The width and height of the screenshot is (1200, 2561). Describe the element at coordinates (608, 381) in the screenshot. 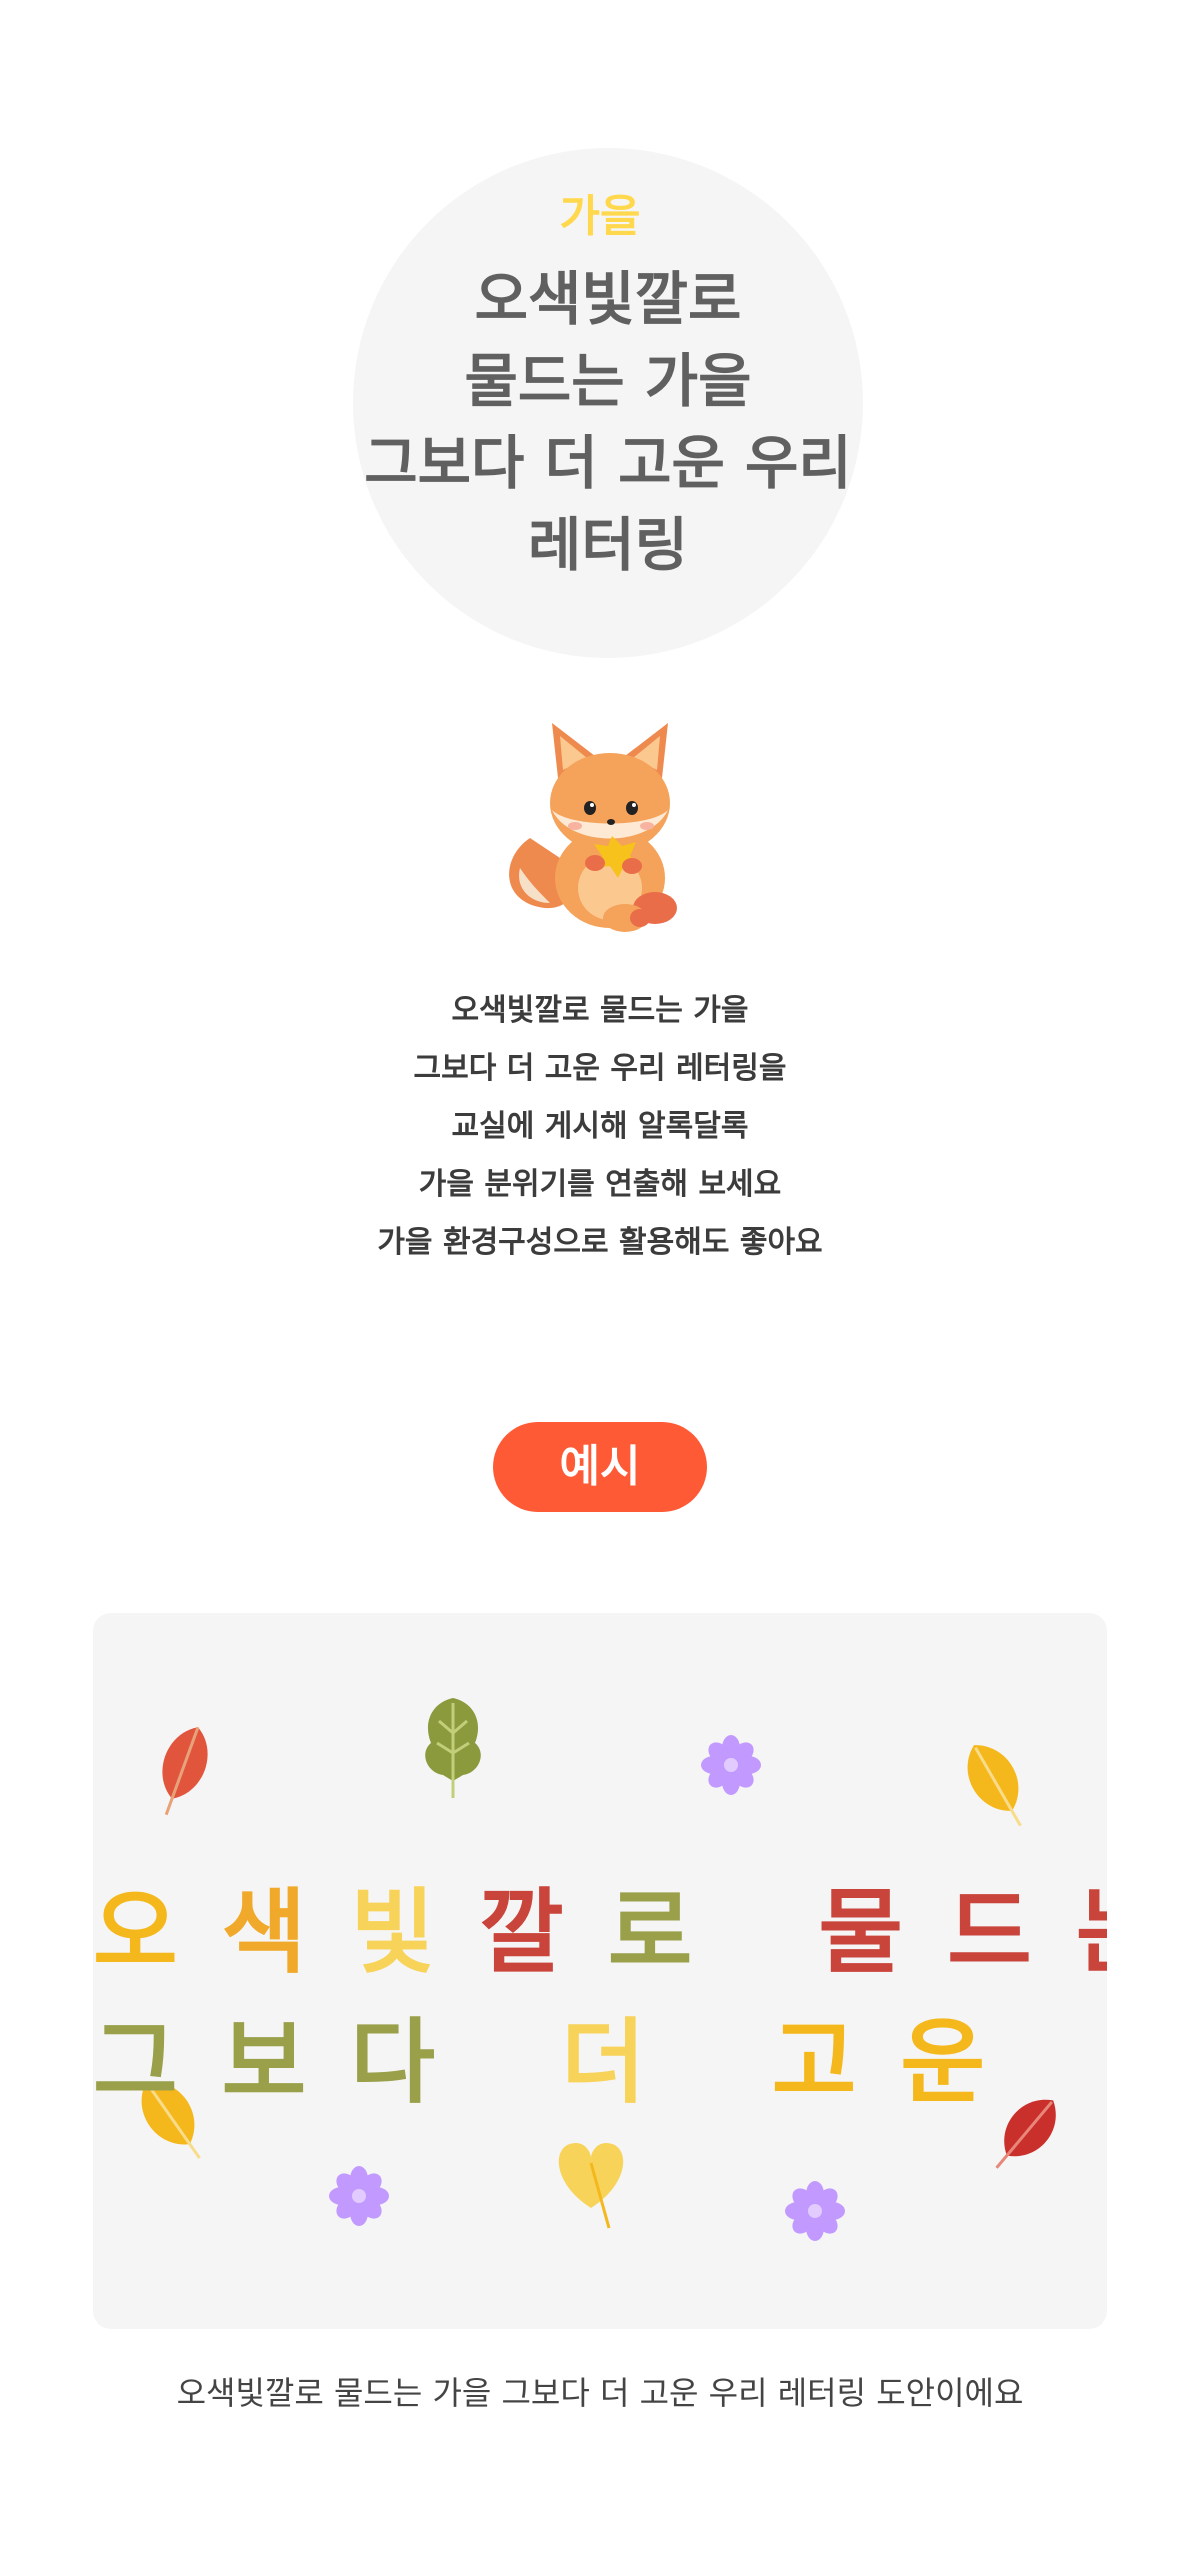

I see `hero-title-line: 물드는 가을` at that location.